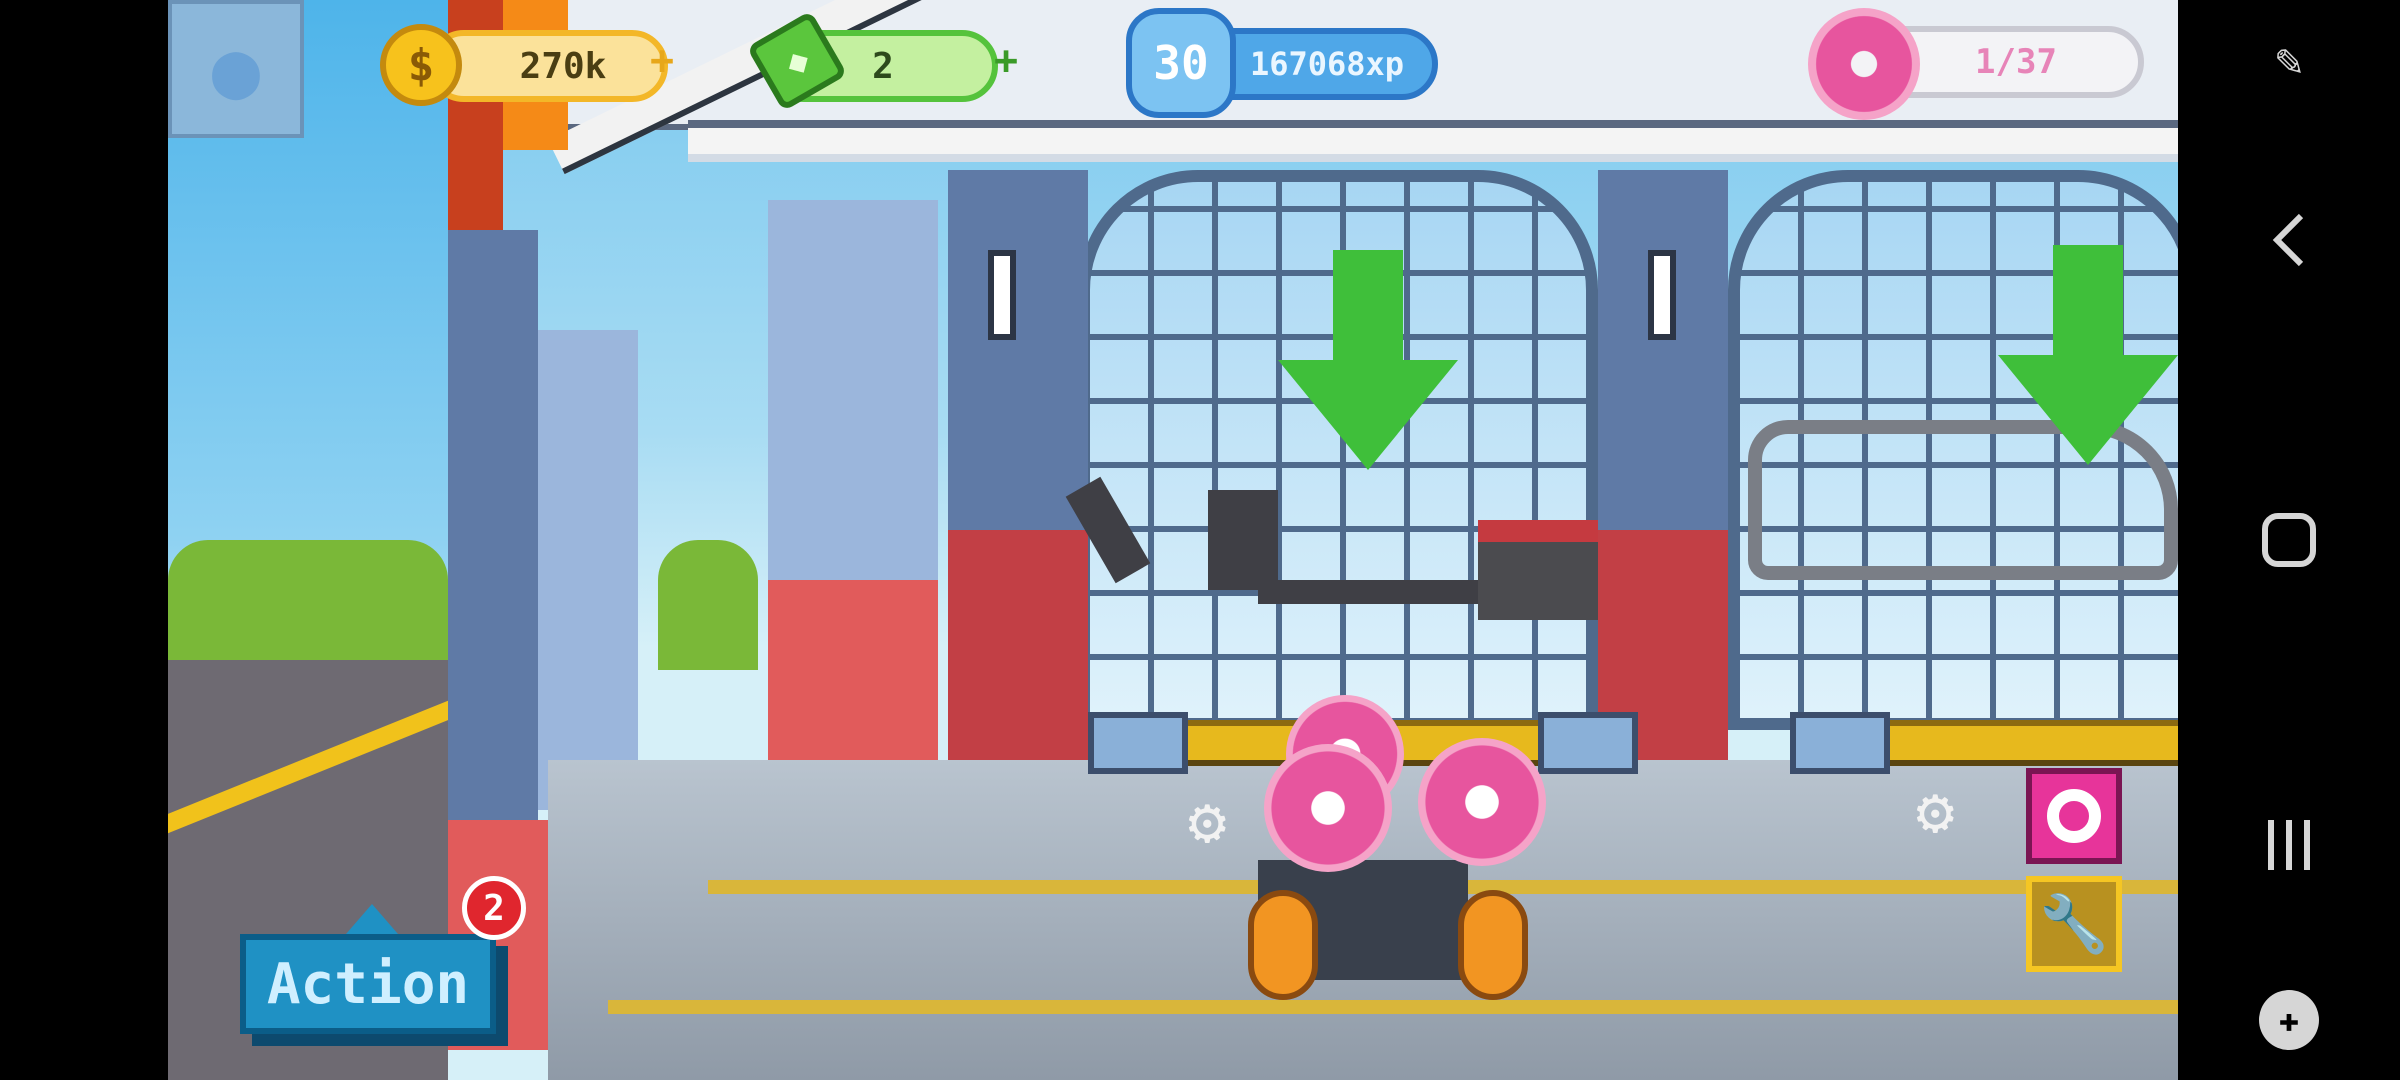 The height and width of the screenshot is (1080, 2400). I want to click on coin-counter: 270k, so click(548, 66).